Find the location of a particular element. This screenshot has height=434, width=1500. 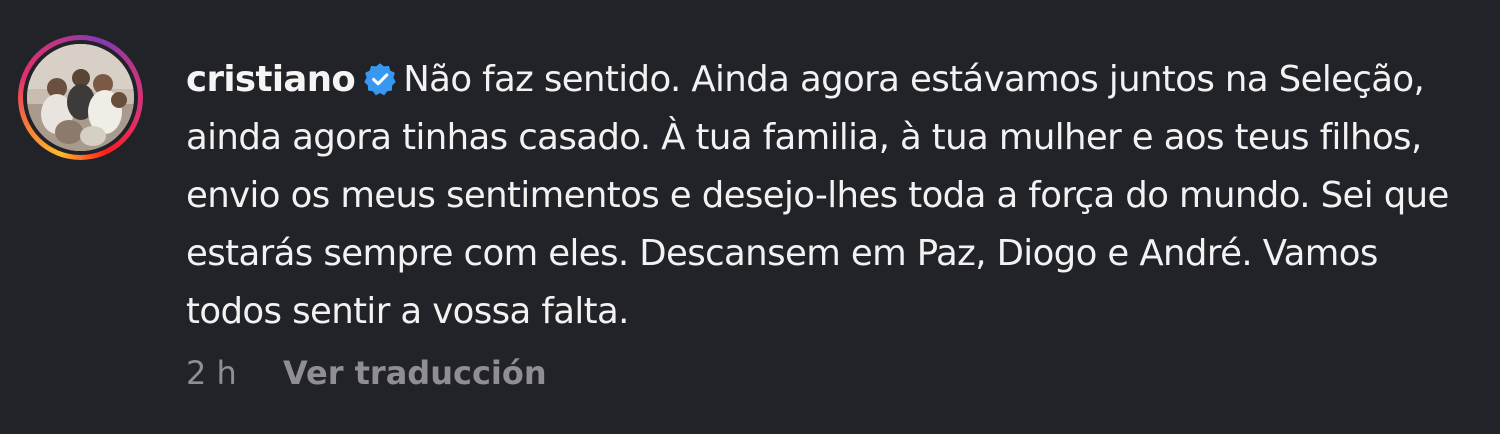

translate-button: Ver traducción is located at coordinates (415, 373).